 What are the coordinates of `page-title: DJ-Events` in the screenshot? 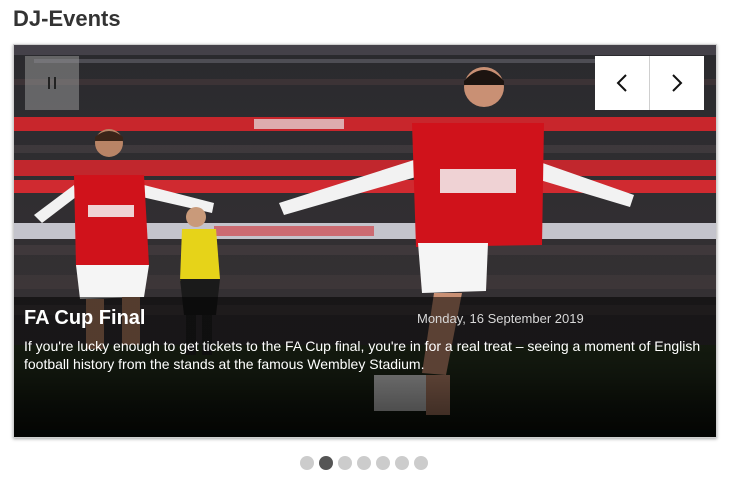 It's located at (67, 18).